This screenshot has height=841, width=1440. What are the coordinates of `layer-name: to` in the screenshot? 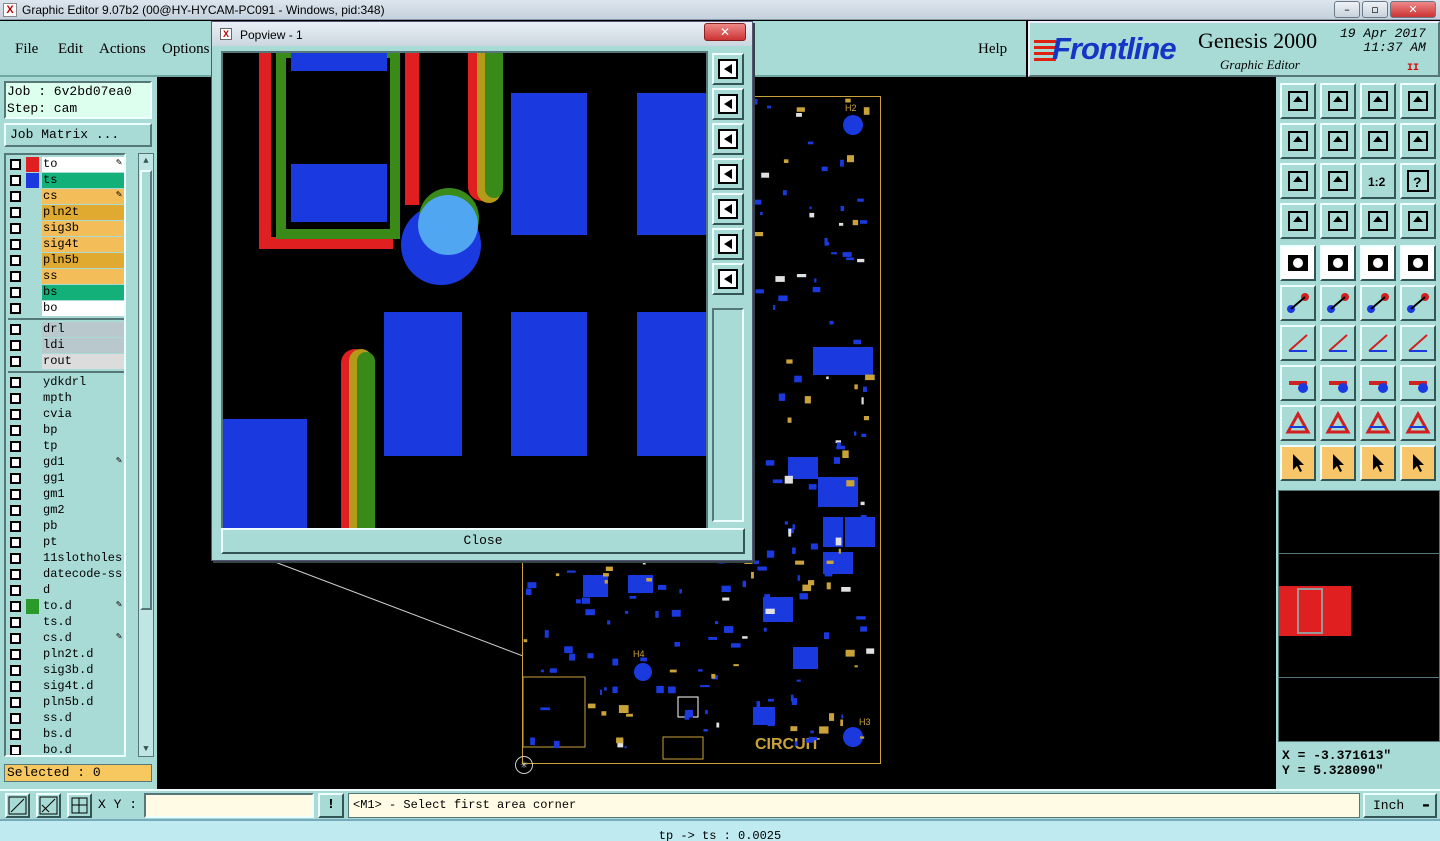 It's located at (83, 164).